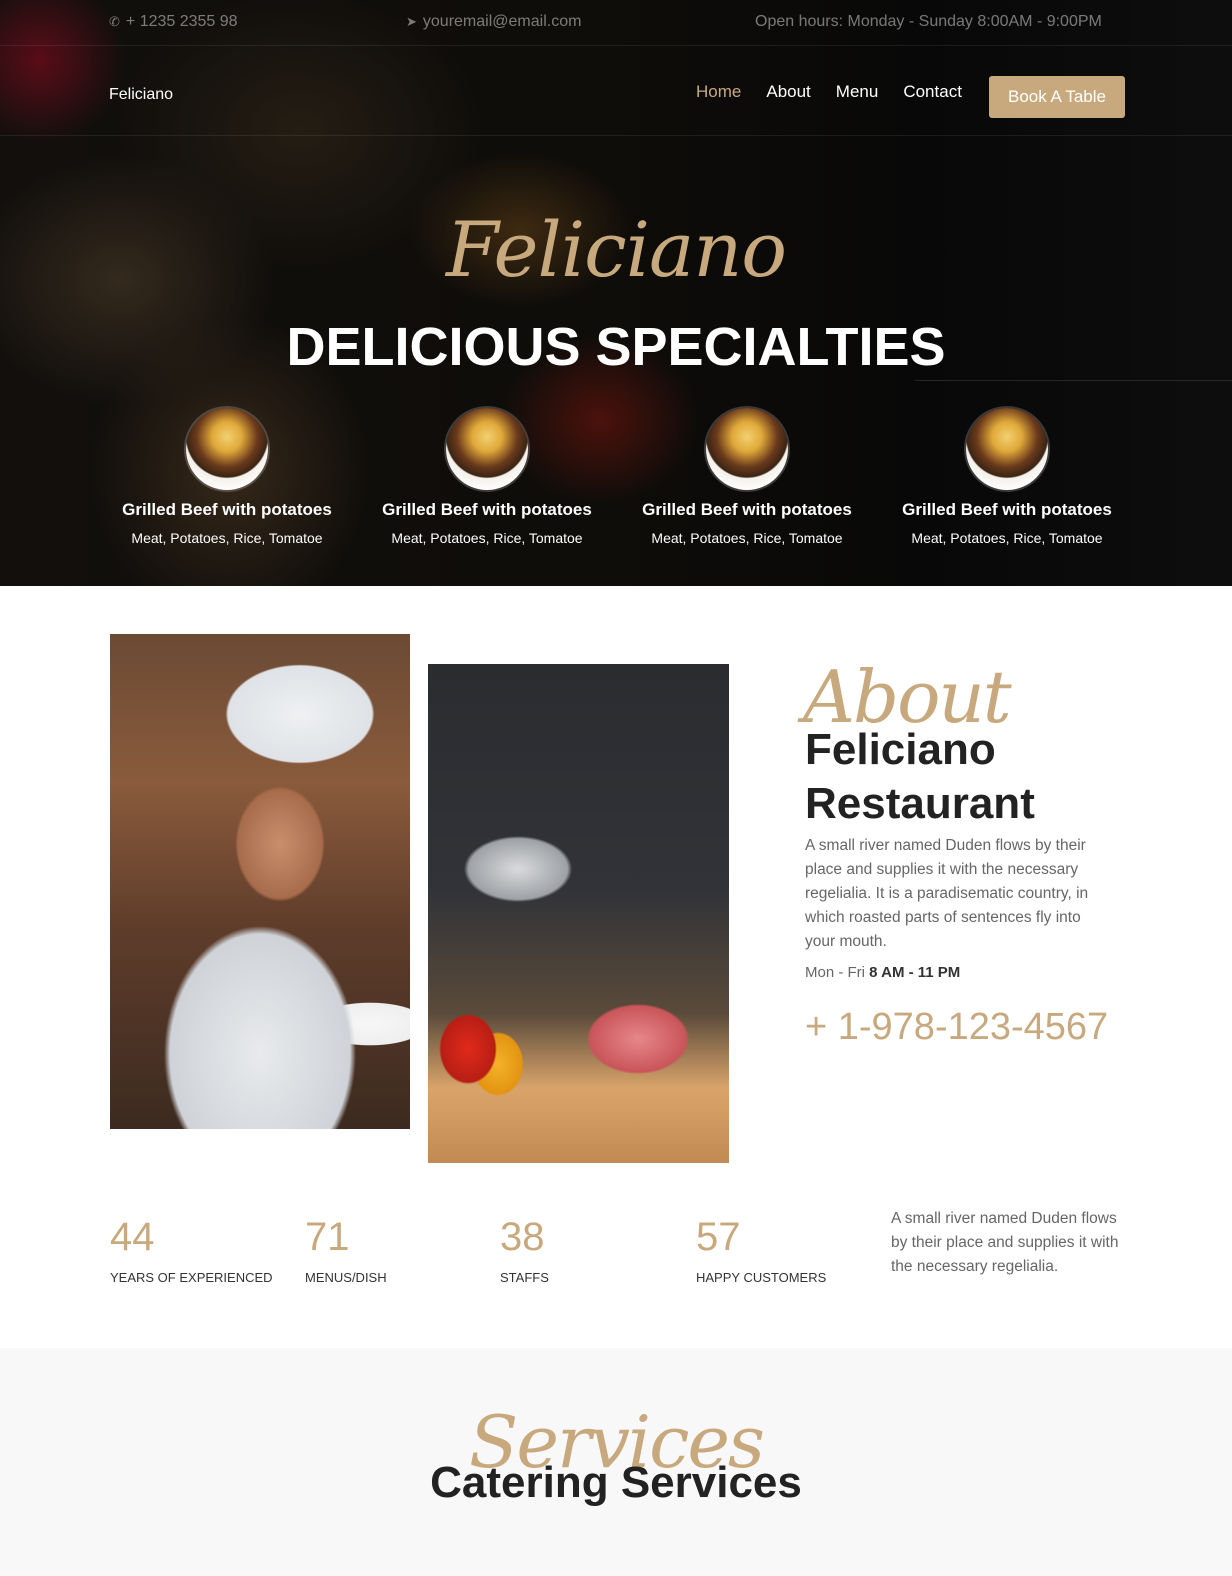 The image size is (1232, 1576). I want to click on services-title: Catering Services, so click(616, 1482).